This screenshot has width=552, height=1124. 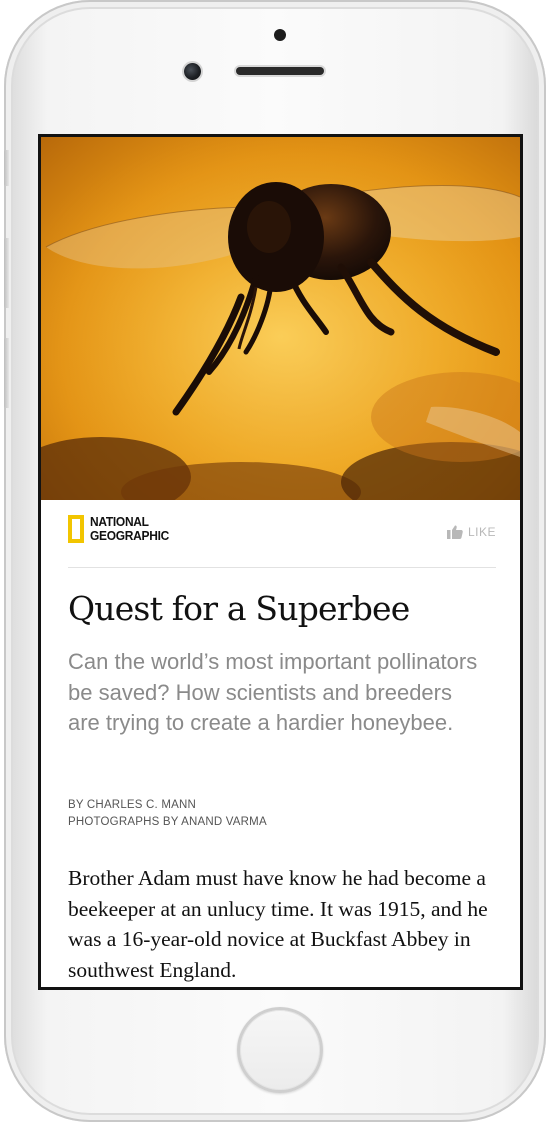 What do you see at coordinates (6, 373) in the screenshot?
I see `volume-down-button` at bounding box center [6, 373].